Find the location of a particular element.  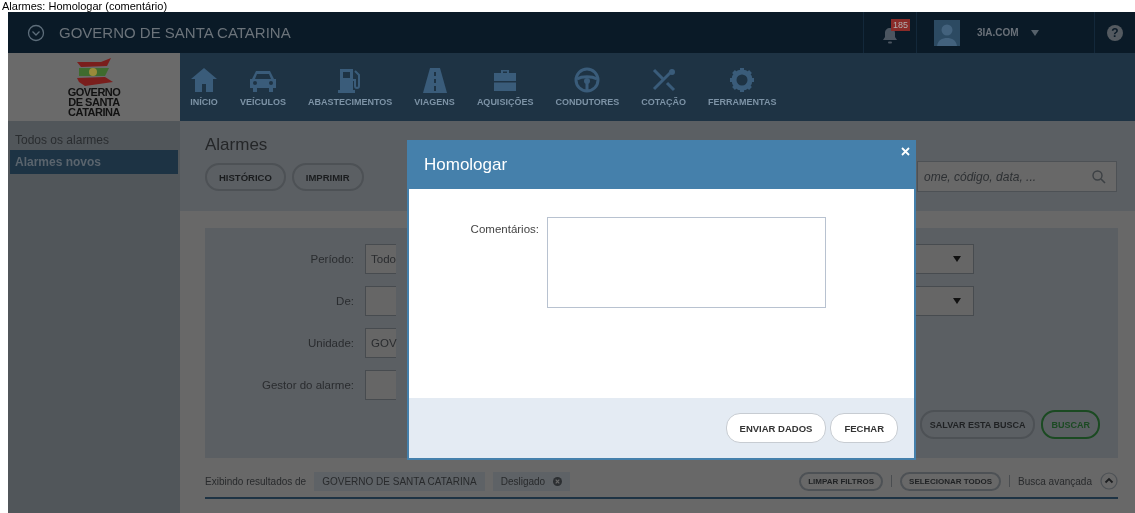

close-icon is located at coordinates (905, 151).